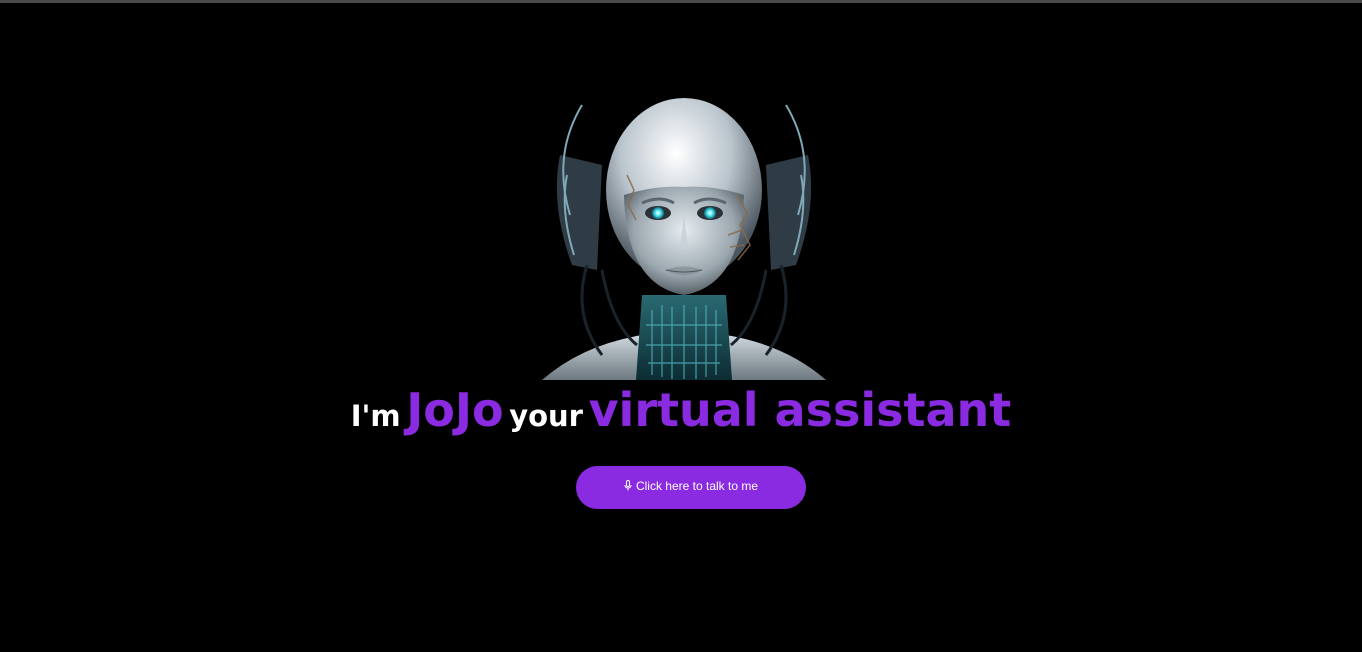  I want to click on headline-virtual-assistant: virtual assistant, so click(800, 410).